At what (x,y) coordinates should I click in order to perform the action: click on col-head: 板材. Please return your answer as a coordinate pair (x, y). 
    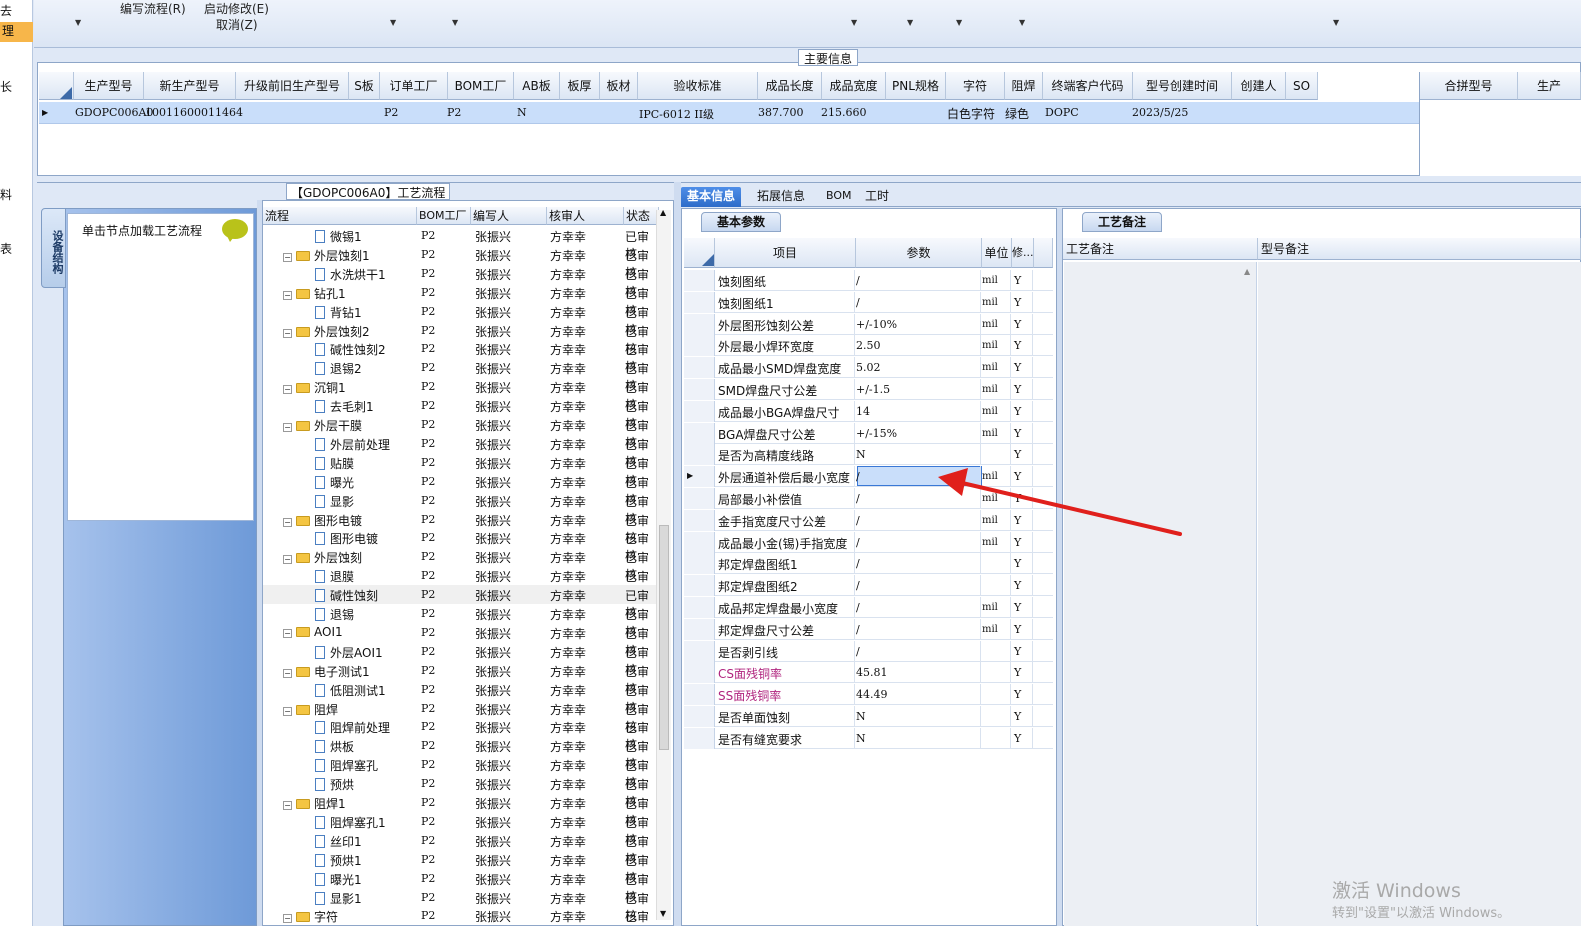
    Looking at the image, I should click on (619, 86).